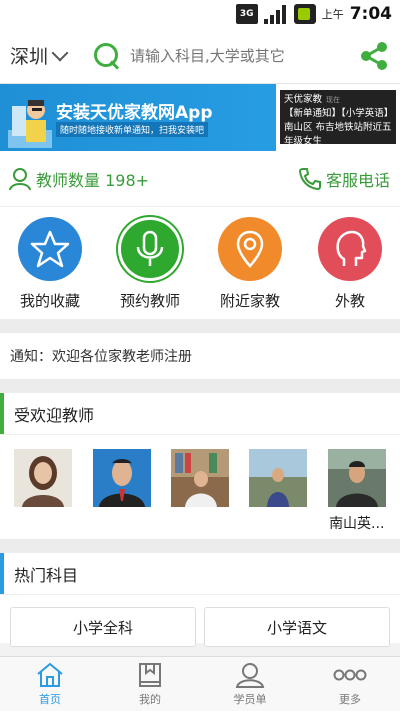 This screenshot has height=711, width=400. What do you see at coordinates (103, 627) in the screenshot?
I see `subject-button: 小学全科` at bounding box center [103, 627].